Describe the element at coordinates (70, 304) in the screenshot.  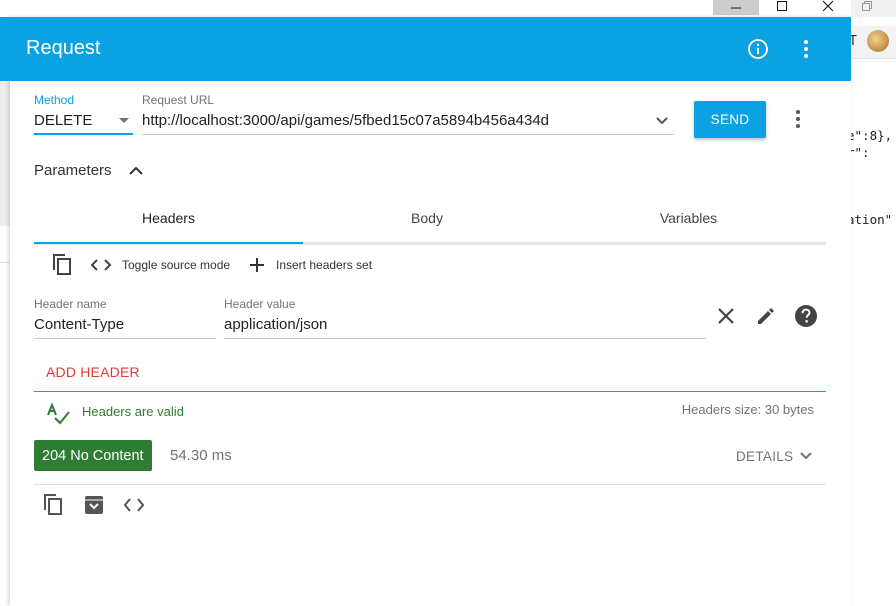
I see `header-name-label: Header name` at that location.